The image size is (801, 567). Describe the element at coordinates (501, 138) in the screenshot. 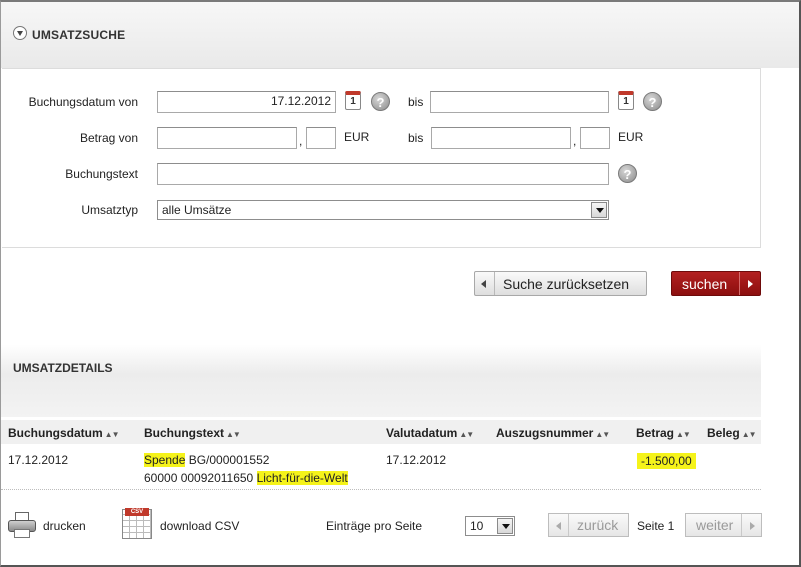

I see `amount-to-euro-input` at that location.